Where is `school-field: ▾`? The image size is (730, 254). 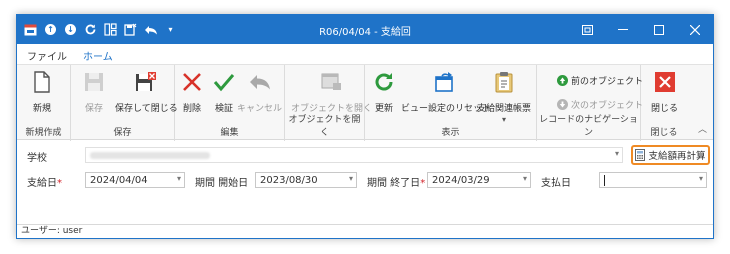
school-field: ▾ is located at coordinates (354, 155).